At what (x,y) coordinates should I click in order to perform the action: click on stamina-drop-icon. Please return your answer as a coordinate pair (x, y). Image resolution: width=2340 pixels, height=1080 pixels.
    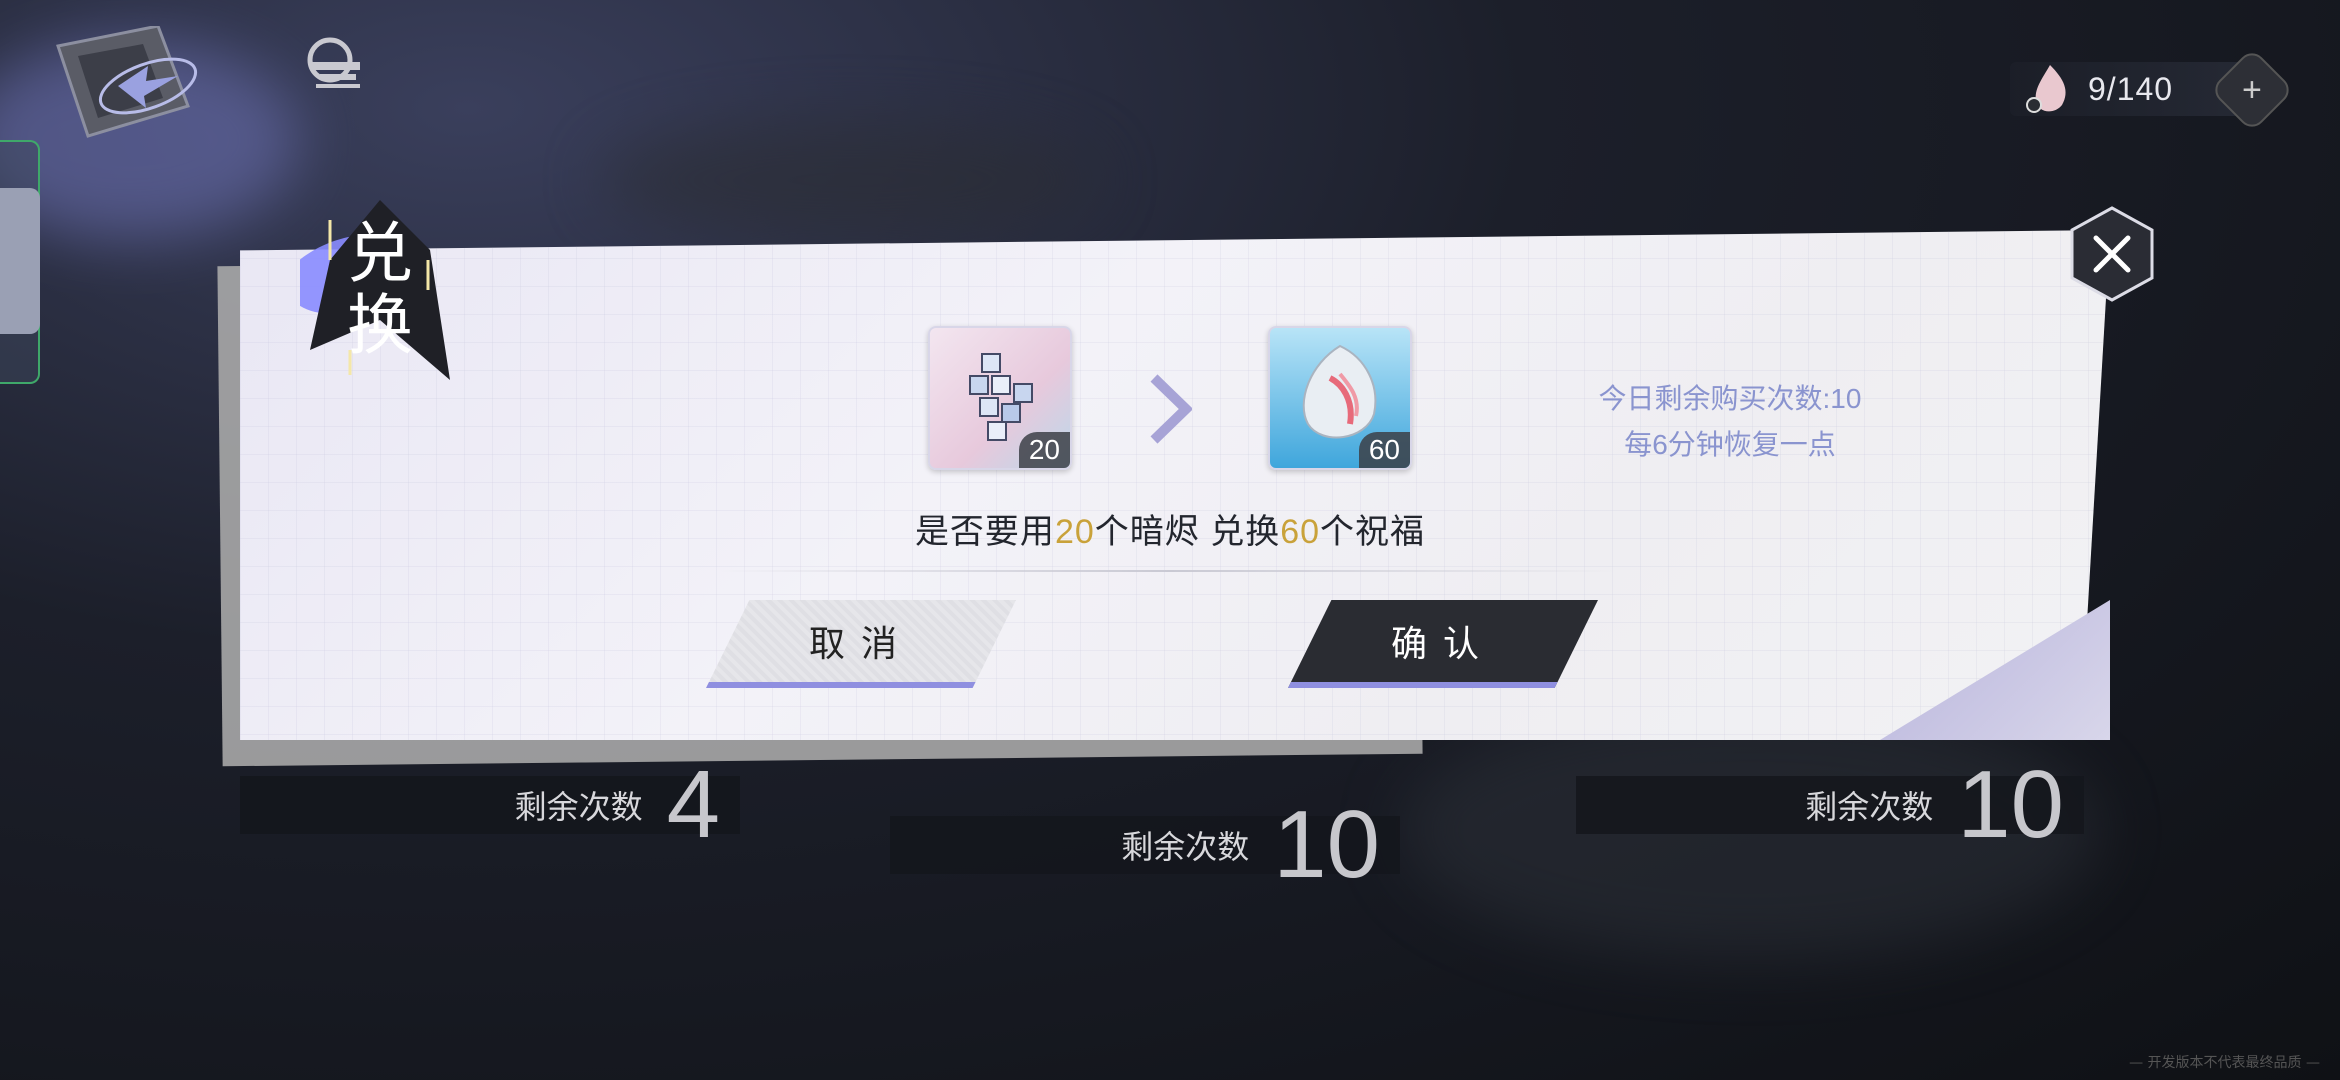
    Looking at the image, I should click on (2046, 89).